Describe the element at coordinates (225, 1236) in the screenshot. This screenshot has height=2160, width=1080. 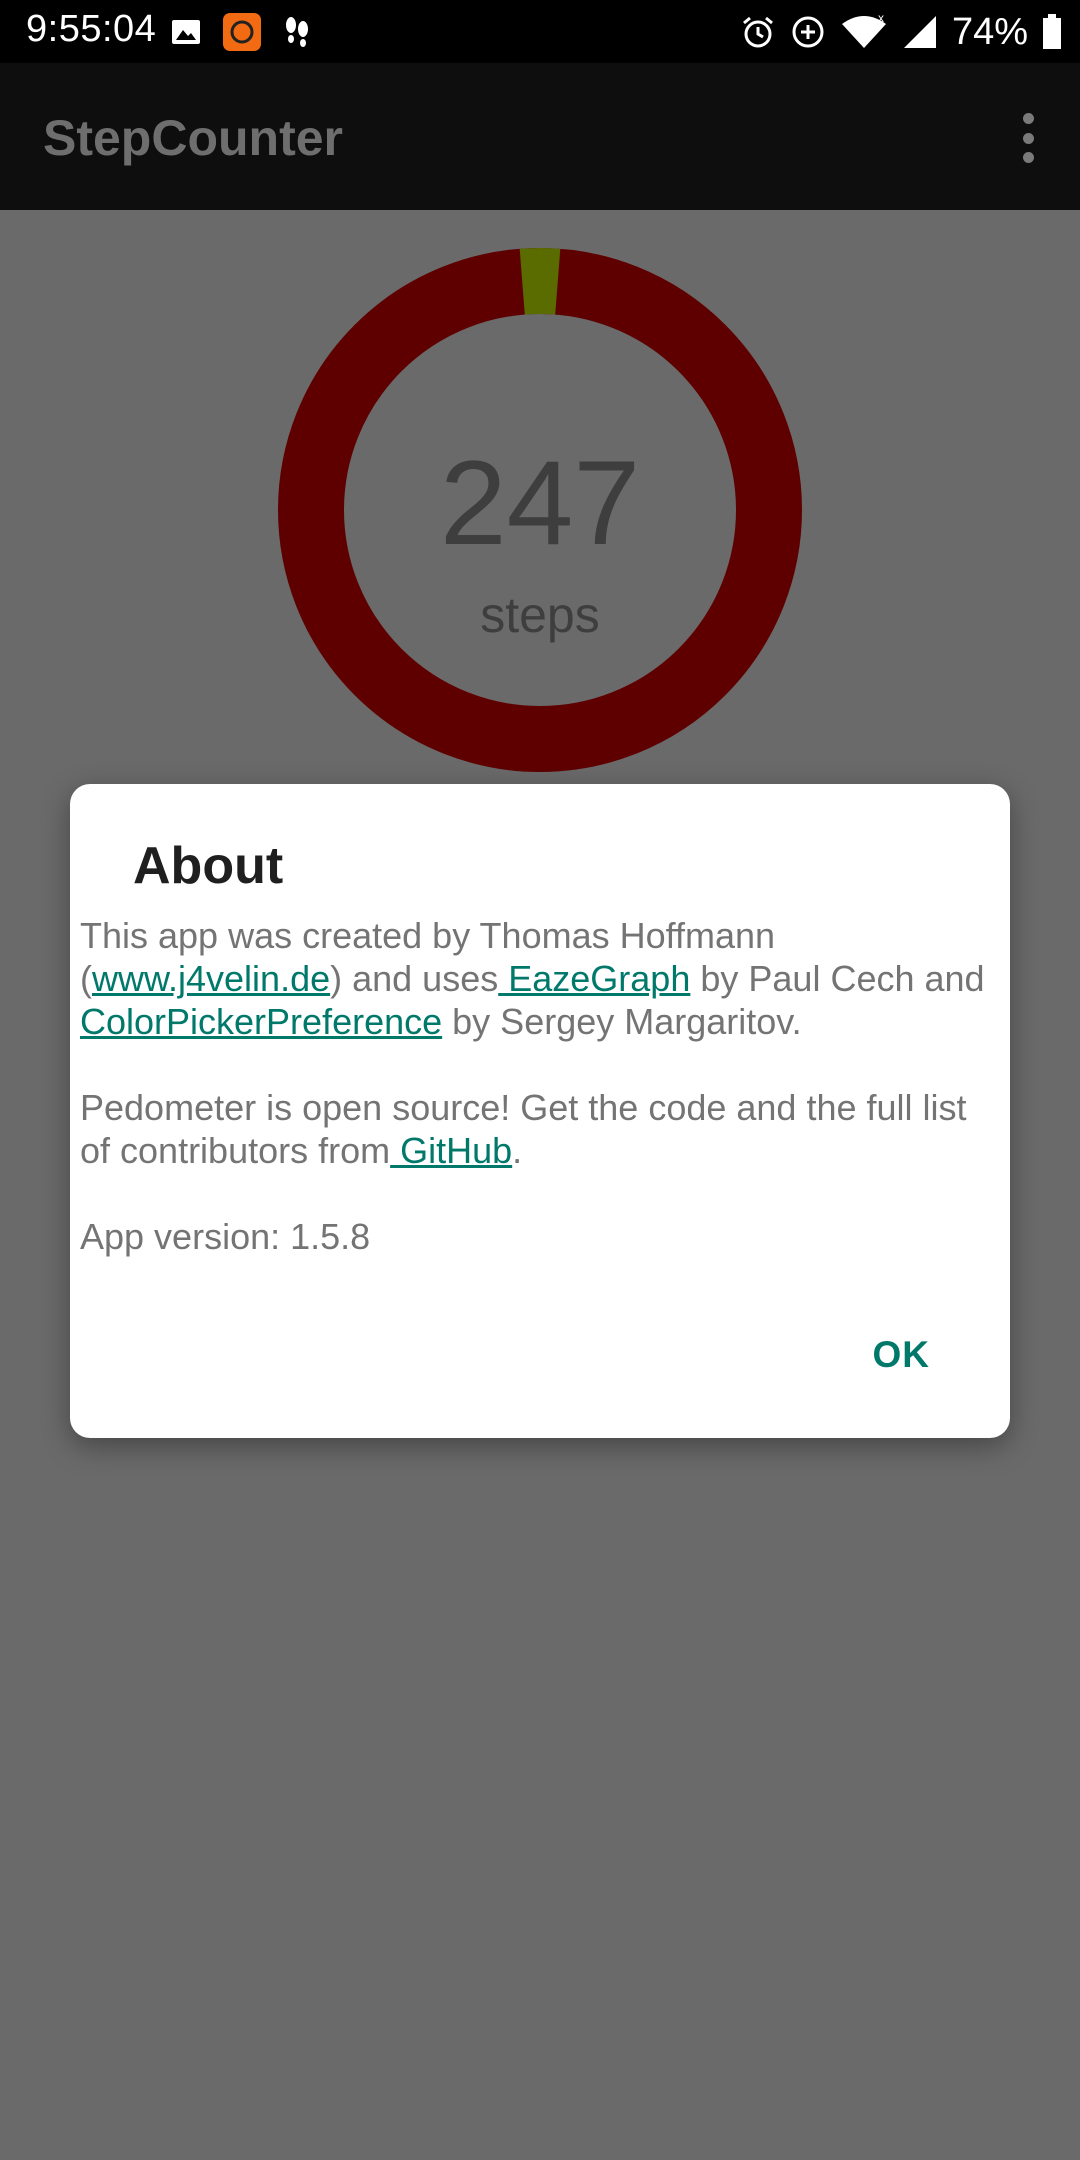
I see `app-version: App version: 1.5.8` at that location.